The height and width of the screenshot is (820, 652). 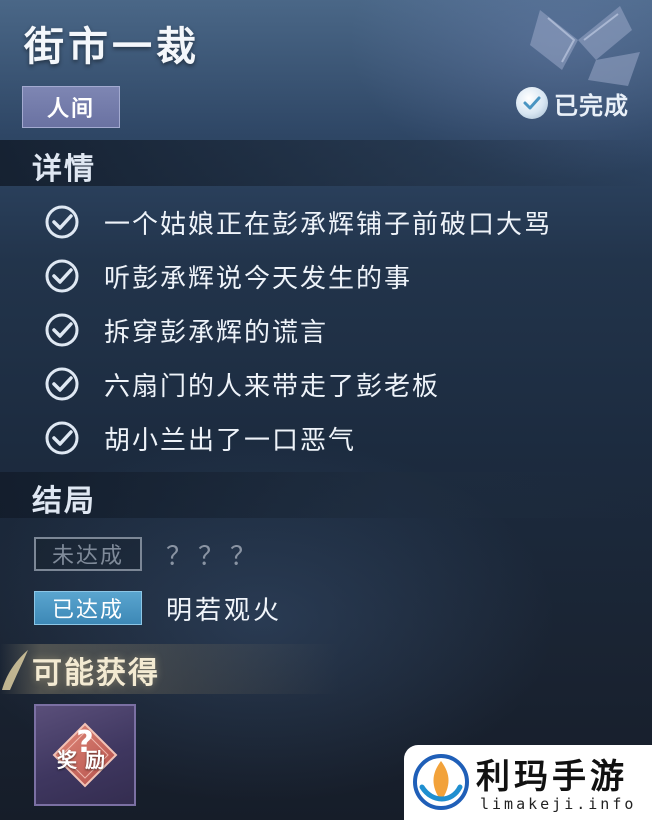 I want to click on ending-unachieved-row: 未达成 ？？？, so click(x=148, y=554).